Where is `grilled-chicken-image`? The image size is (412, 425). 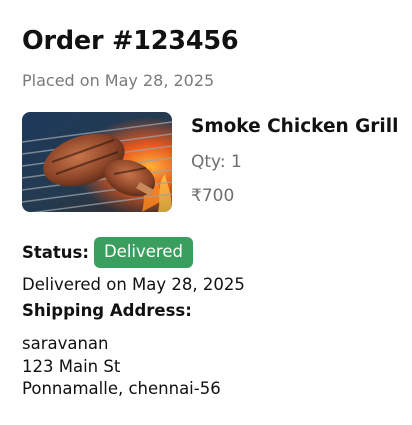
grilled-chicken-image is located at coordinates (97, 162).